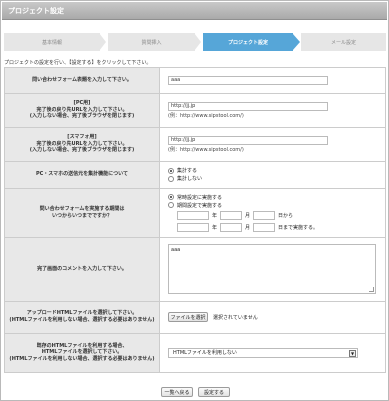 This screenshot has height=401, width=389. What do you see at coordinates (272, 171) in the screenshot?
I see `aggregate-option-yes: 集計する` at bounding box center [272, 171].